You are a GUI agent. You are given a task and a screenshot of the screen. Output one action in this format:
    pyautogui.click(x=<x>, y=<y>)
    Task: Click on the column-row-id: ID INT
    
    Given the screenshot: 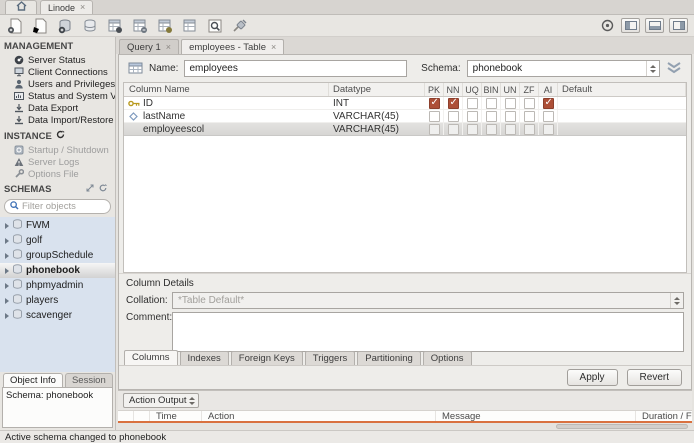 What is the action you would take?
    pyautogui.click(x=405, y=103)
    